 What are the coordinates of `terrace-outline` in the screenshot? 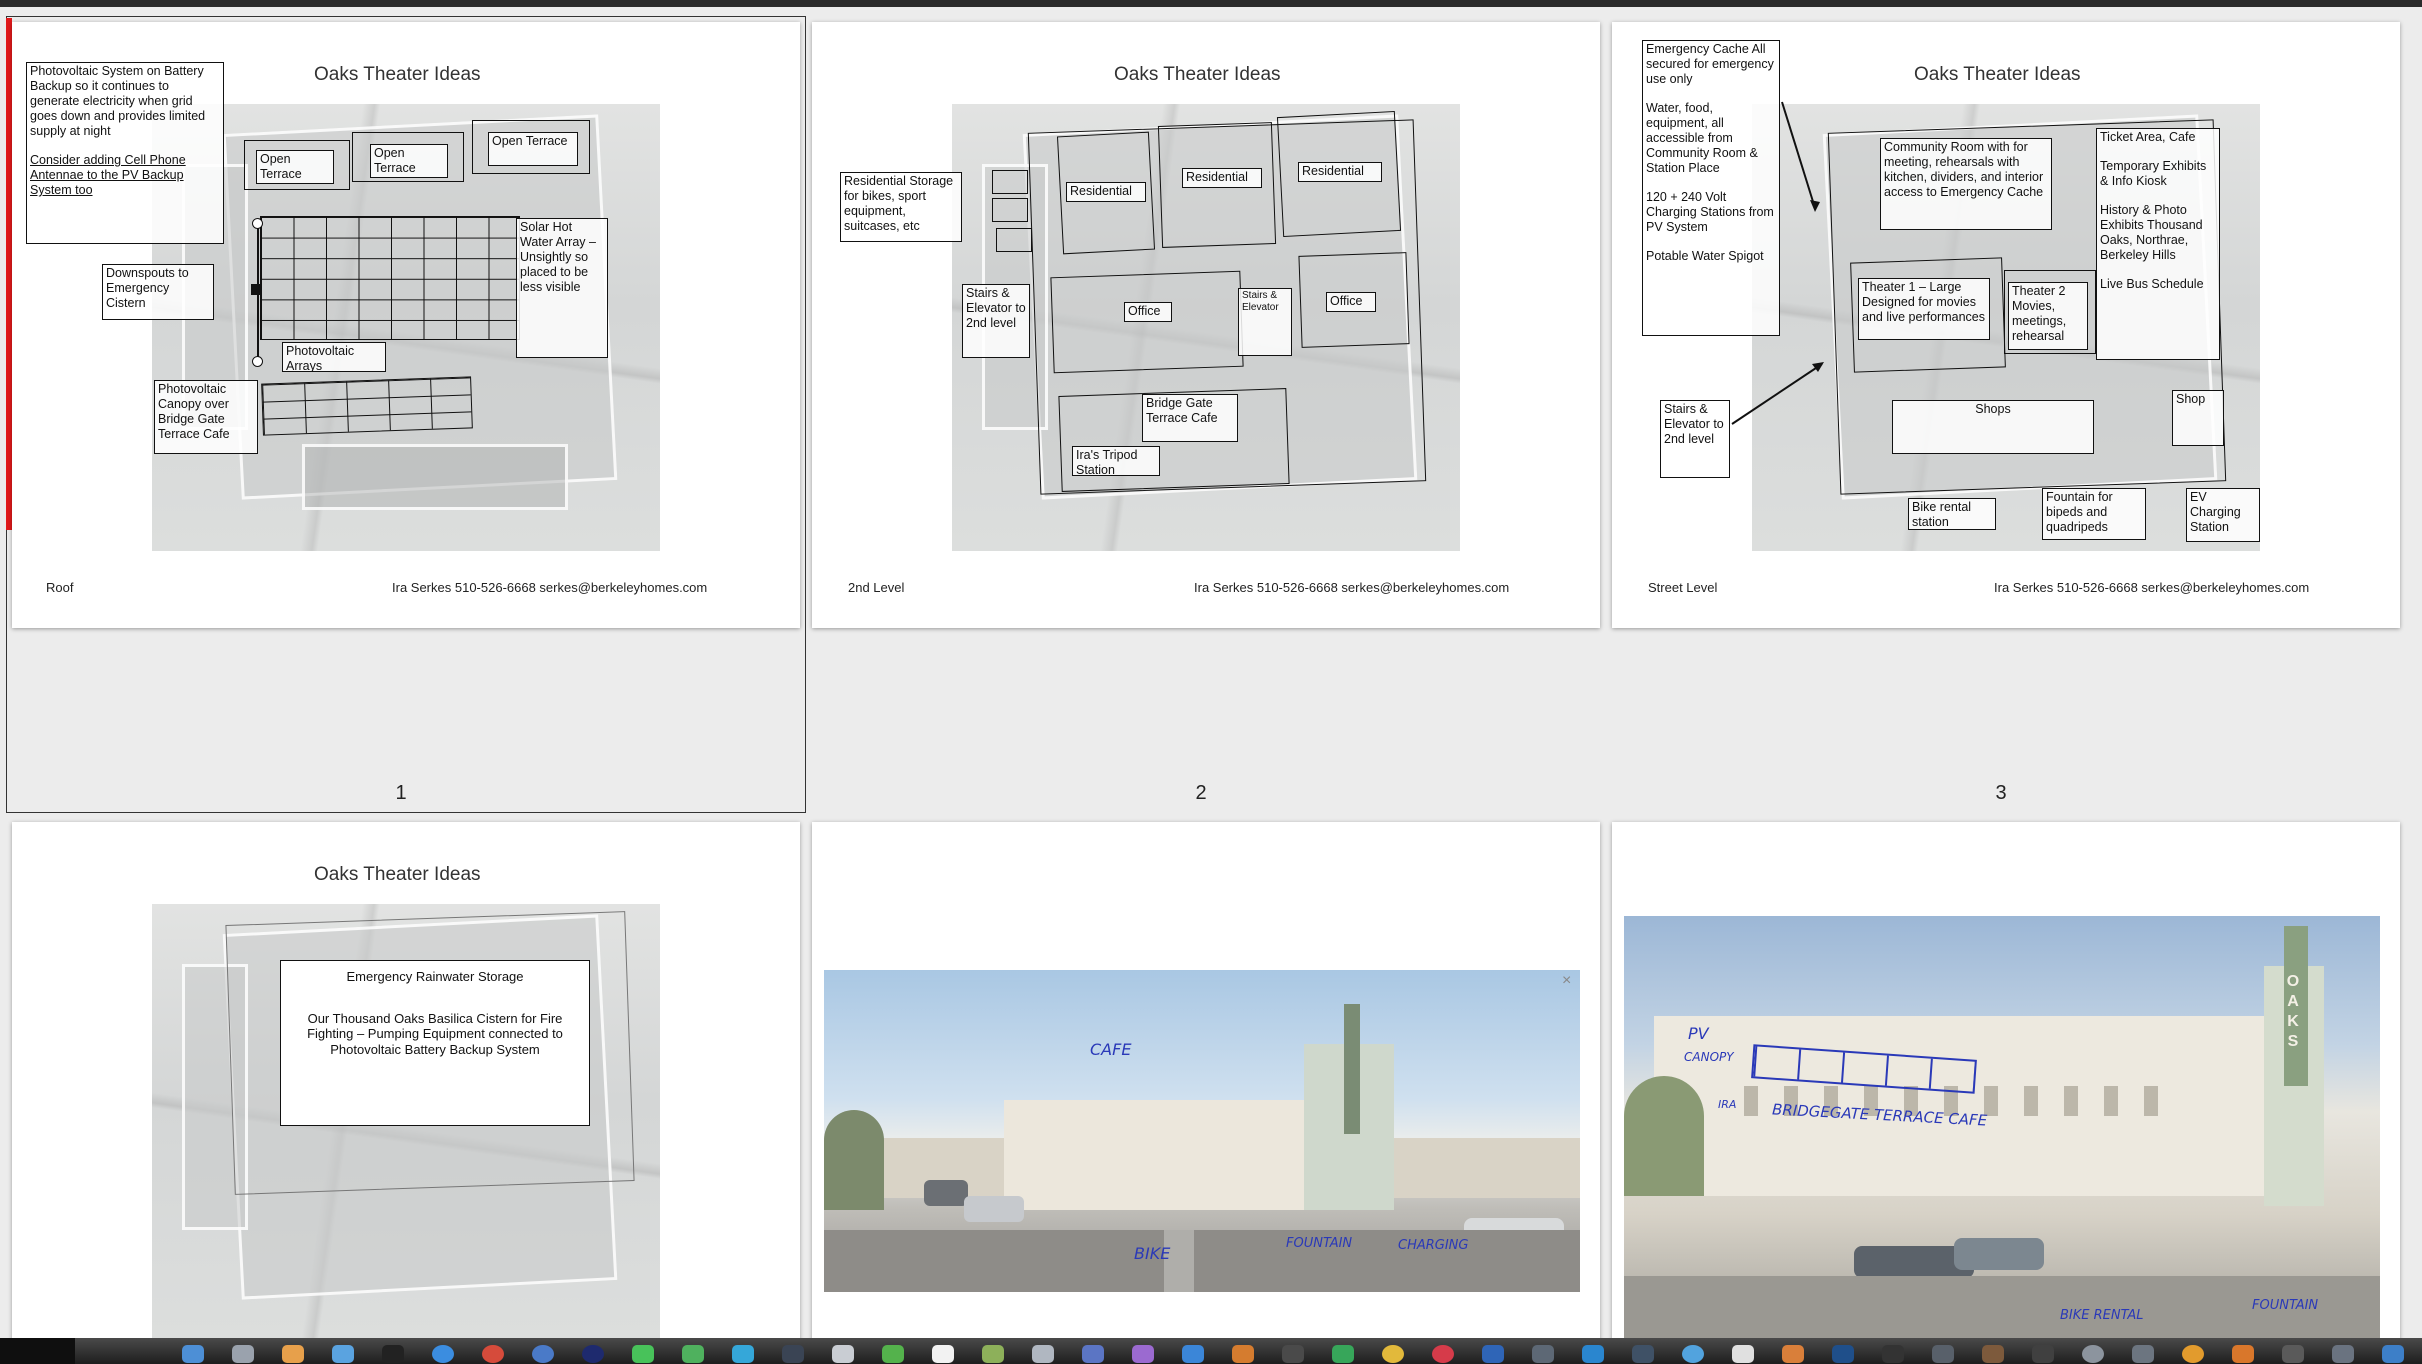 It's located at (297, 165).